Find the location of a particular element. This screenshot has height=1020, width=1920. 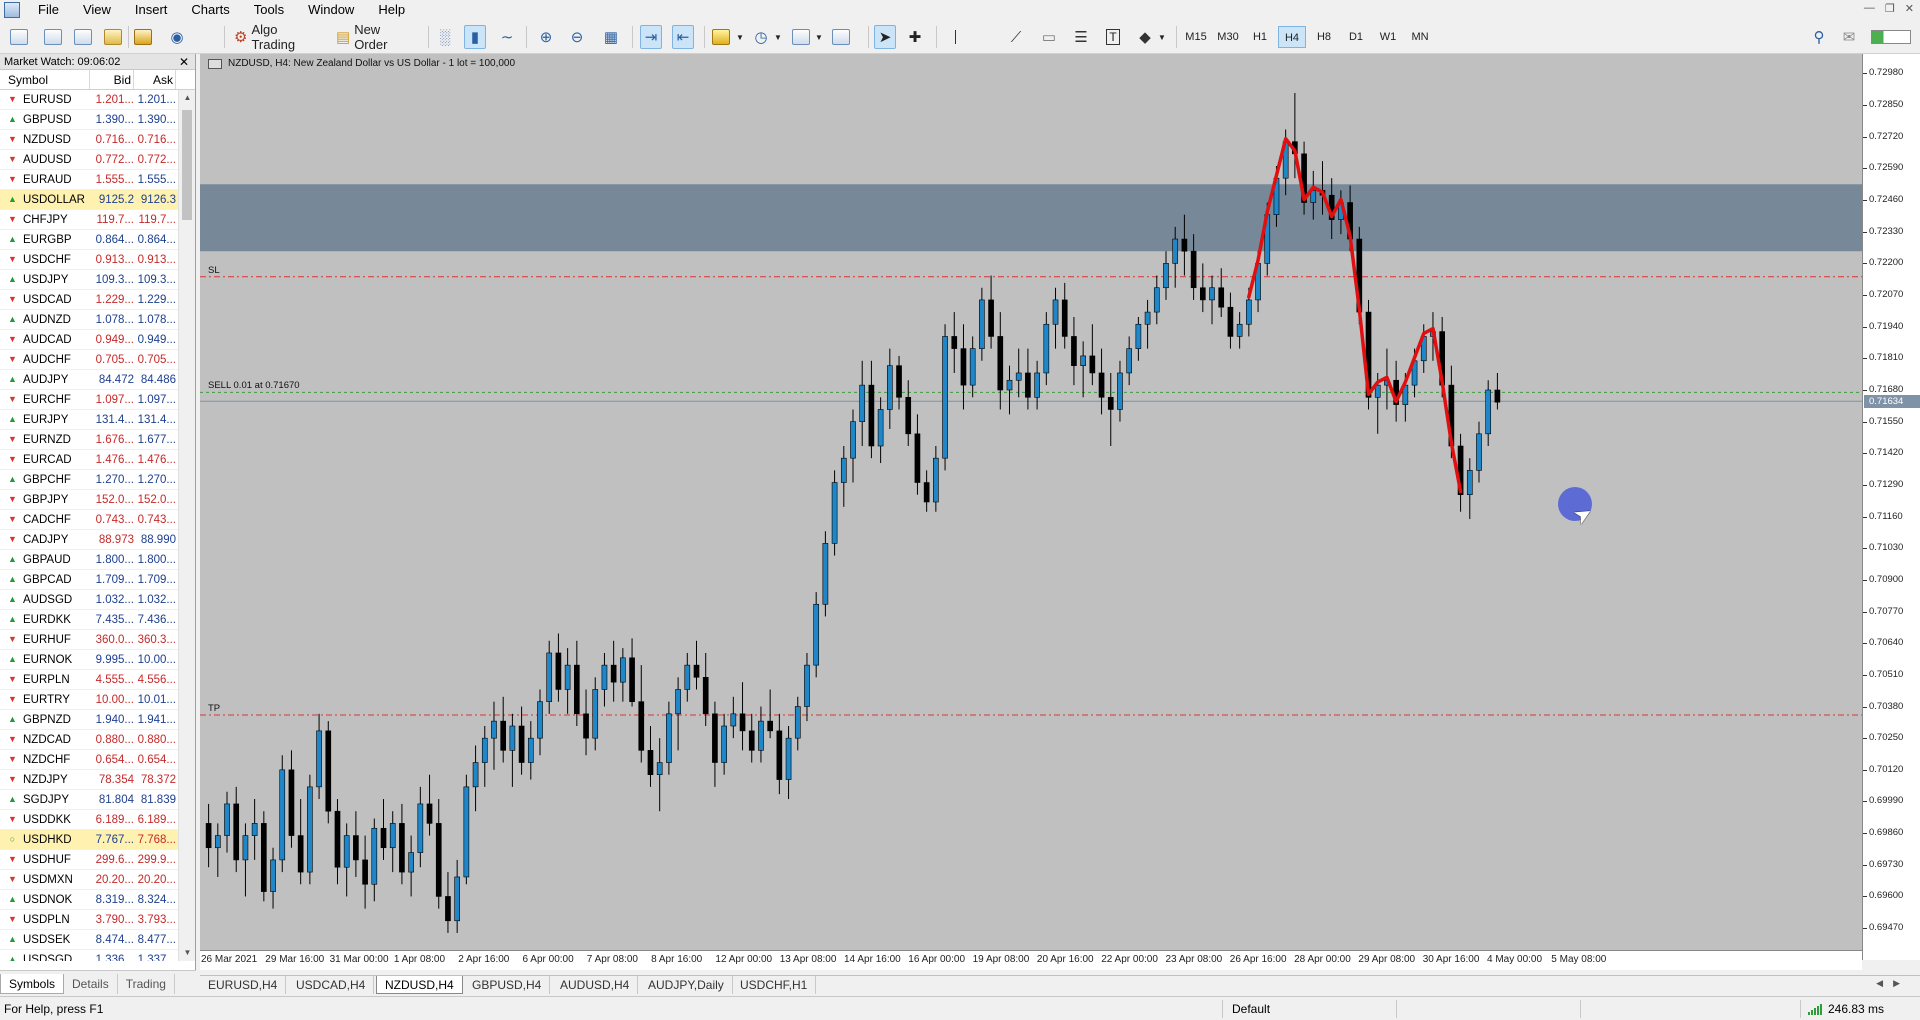

line-chart-icon: ∼ is located at coordinates (507, 37).